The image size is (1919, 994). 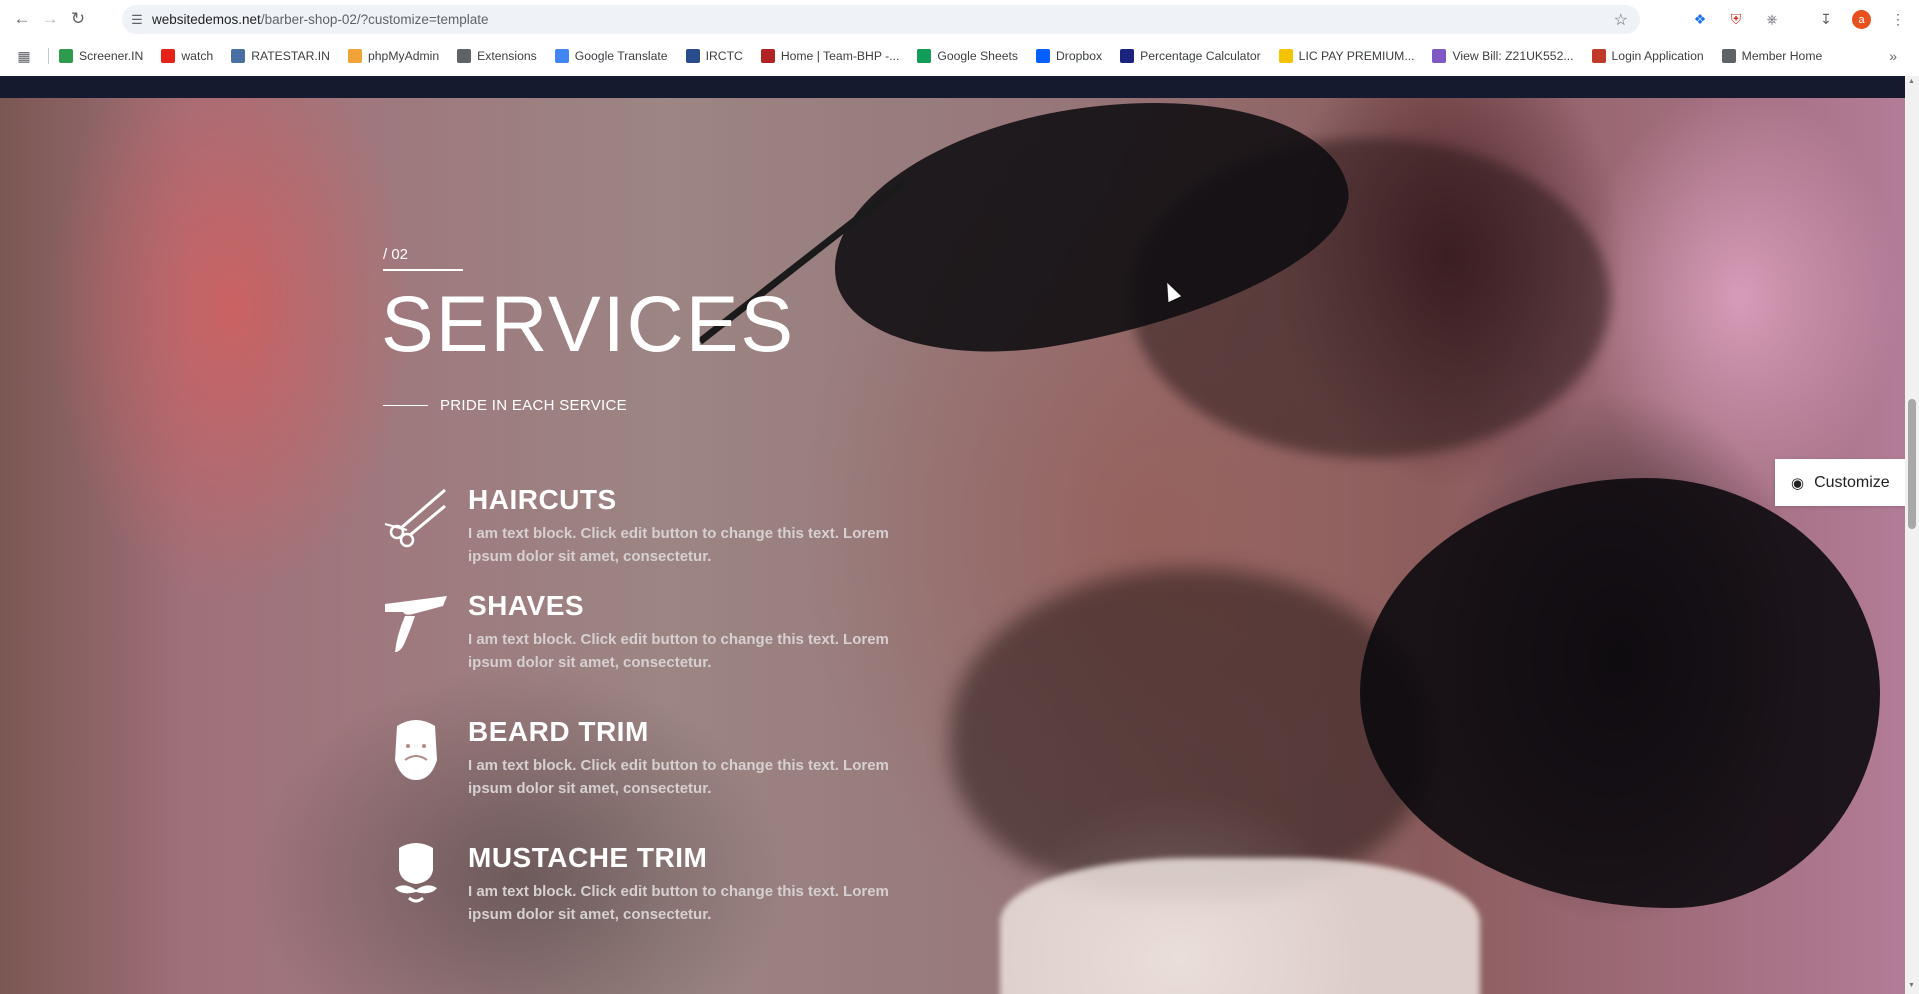 What do you see at coordinates (1861, 19) in the screenshot?
I see `profile-avatar: a` at bounding box center [1861, 19].